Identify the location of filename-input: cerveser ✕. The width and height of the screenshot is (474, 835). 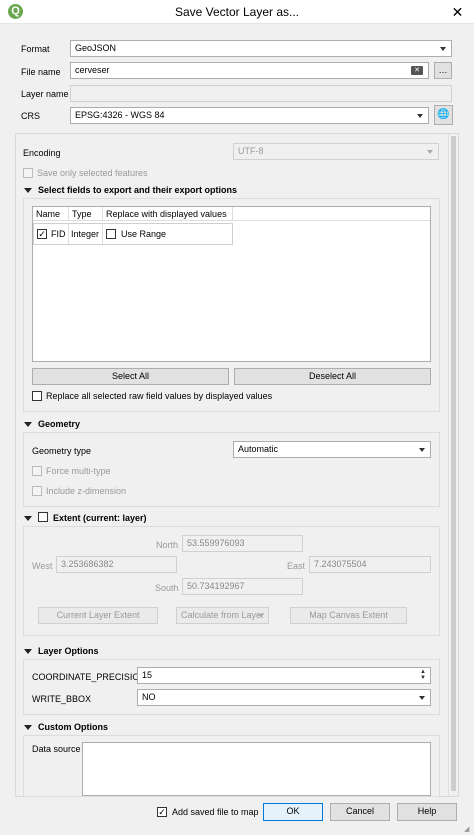
(249, 70).